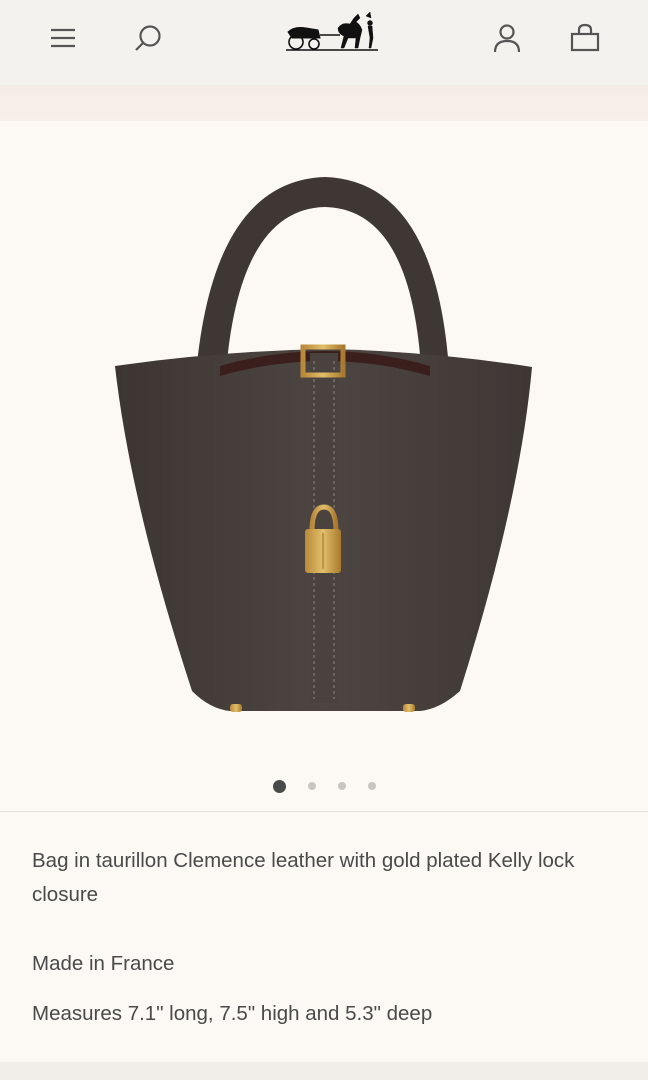  What do you see at coordinates (324, 811) in the screenshot?
I see `section-divider` at bounding box center [324, 811].